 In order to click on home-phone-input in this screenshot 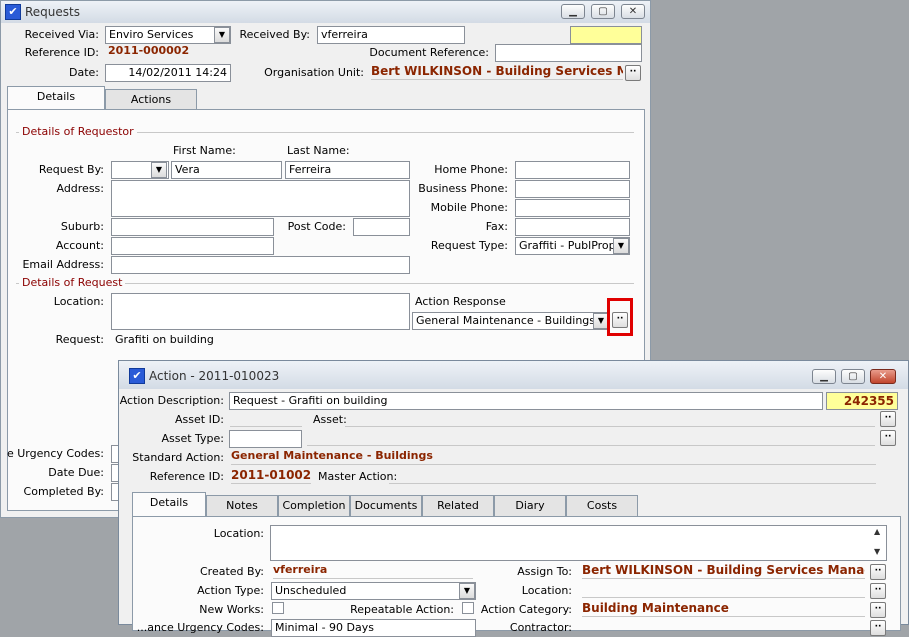, I will do `click(572, 170)`.